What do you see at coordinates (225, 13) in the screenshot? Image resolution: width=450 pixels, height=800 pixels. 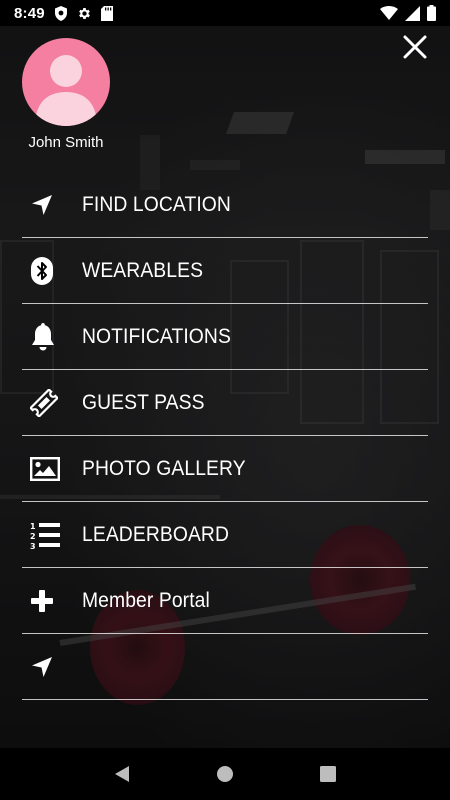 I see `status-bar: 8:49` at bounding box center [225, 13].